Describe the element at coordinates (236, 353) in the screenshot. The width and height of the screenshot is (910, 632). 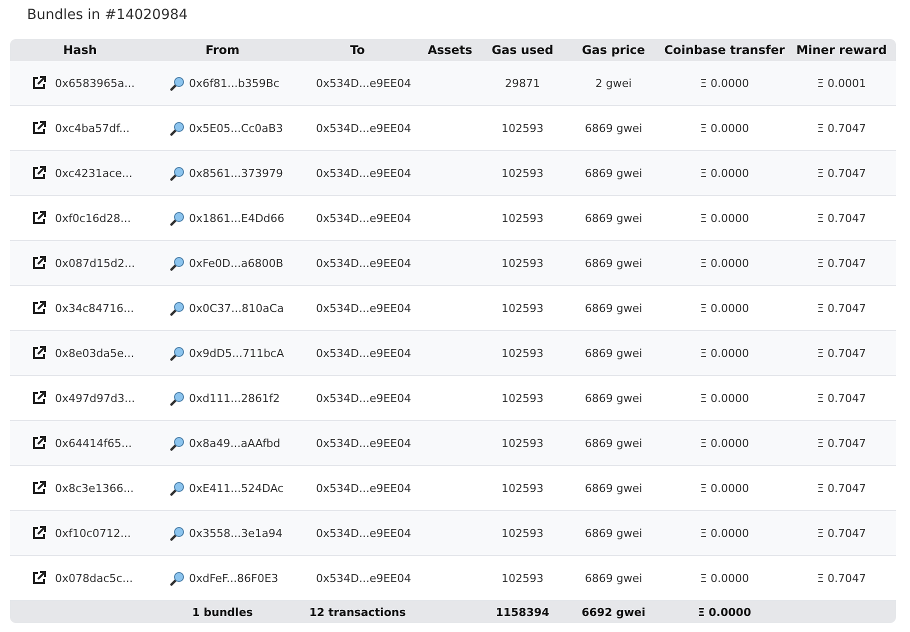
I see `from-cell: 0x9dD5...711bcA` at that location.